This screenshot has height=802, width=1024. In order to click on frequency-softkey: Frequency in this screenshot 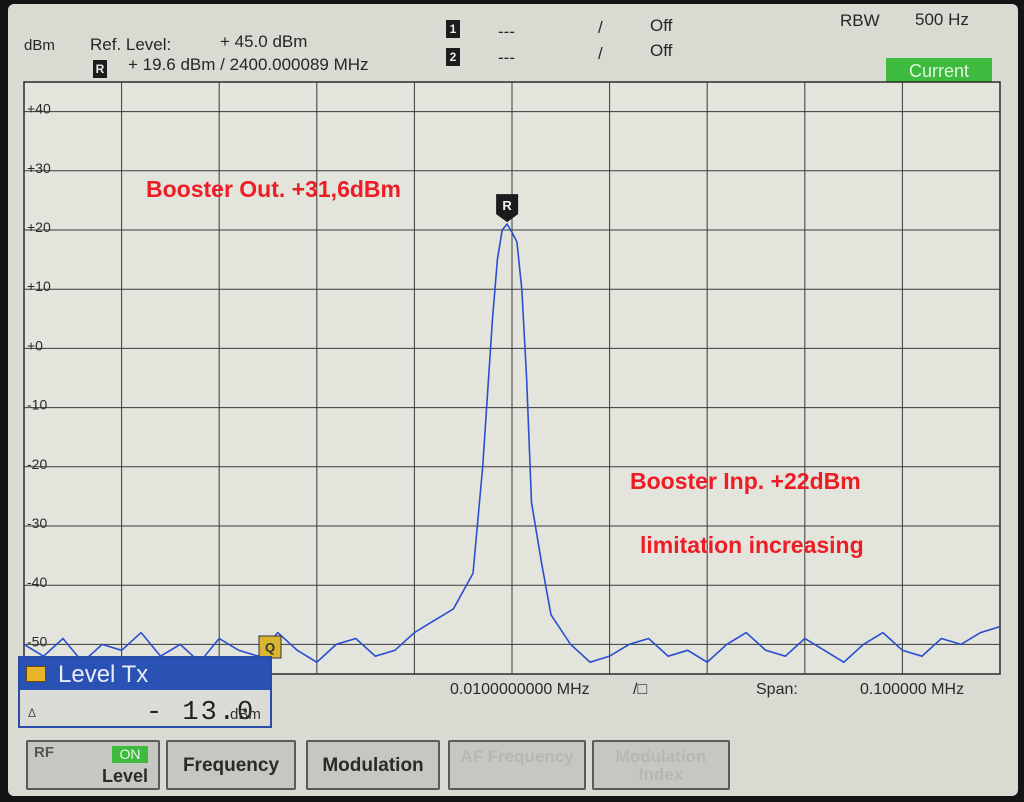, I will do `click(231, 765)`.